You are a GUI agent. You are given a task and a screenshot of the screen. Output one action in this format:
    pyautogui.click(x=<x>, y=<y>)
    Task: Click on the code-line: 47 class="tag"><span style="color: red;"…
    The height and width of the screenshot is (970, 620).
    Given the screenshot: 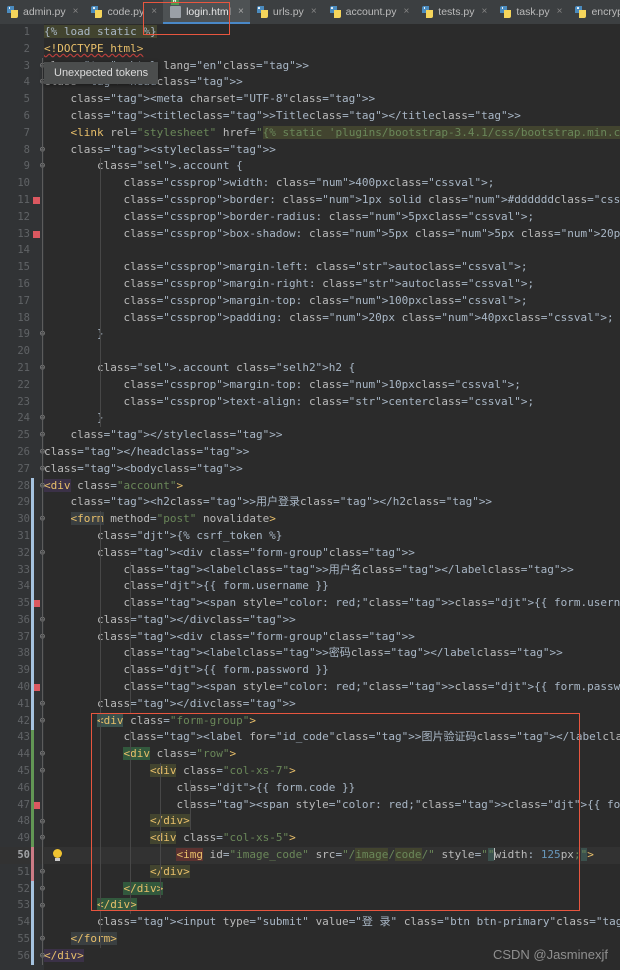 What is the action you would take?
    pyautogui.click(x=310, y=805)
    